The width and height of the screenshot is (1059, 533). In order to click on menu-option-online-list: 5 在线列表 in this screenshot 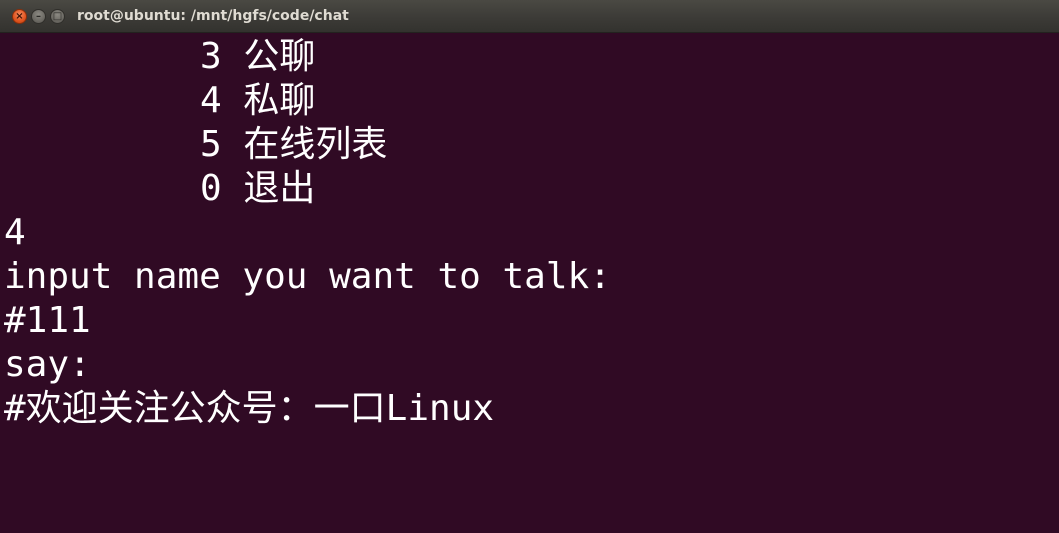, I will do `click(294, 144)`.